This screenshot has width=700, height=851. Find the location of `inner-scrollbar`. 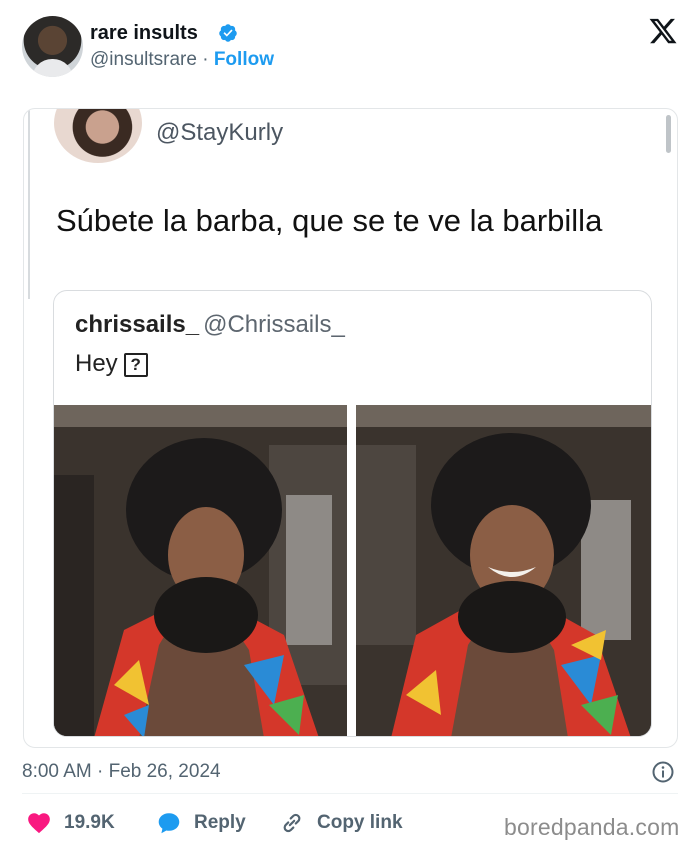

inner-scrollbar is located at coordinates (668, 134).